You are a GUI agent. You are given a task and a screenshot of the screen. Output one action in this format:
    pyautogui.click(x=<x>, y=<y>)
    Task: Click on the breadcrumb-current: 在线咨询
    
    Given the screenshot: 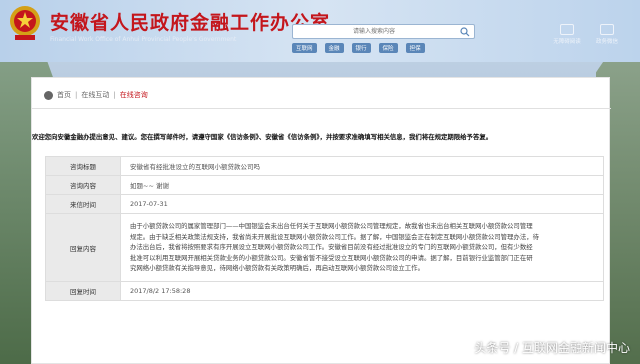 What is the action you would take?
    pyautogui.click(x=134, y=95)
    